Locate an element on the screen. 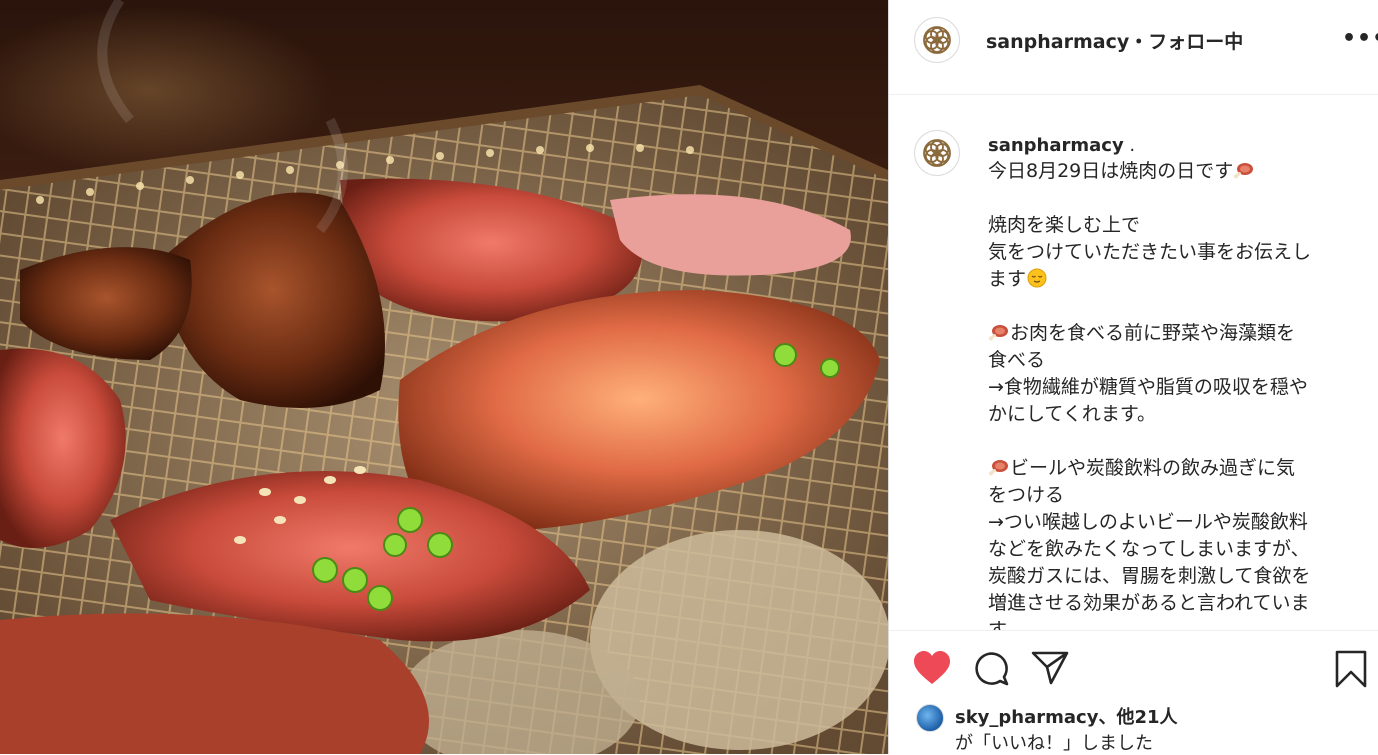 This screenshot has height=755, width=1378. caption-line-text: →つい喉越しのよいビールや炭酸飲料 is located at coordinates (1148, 522).